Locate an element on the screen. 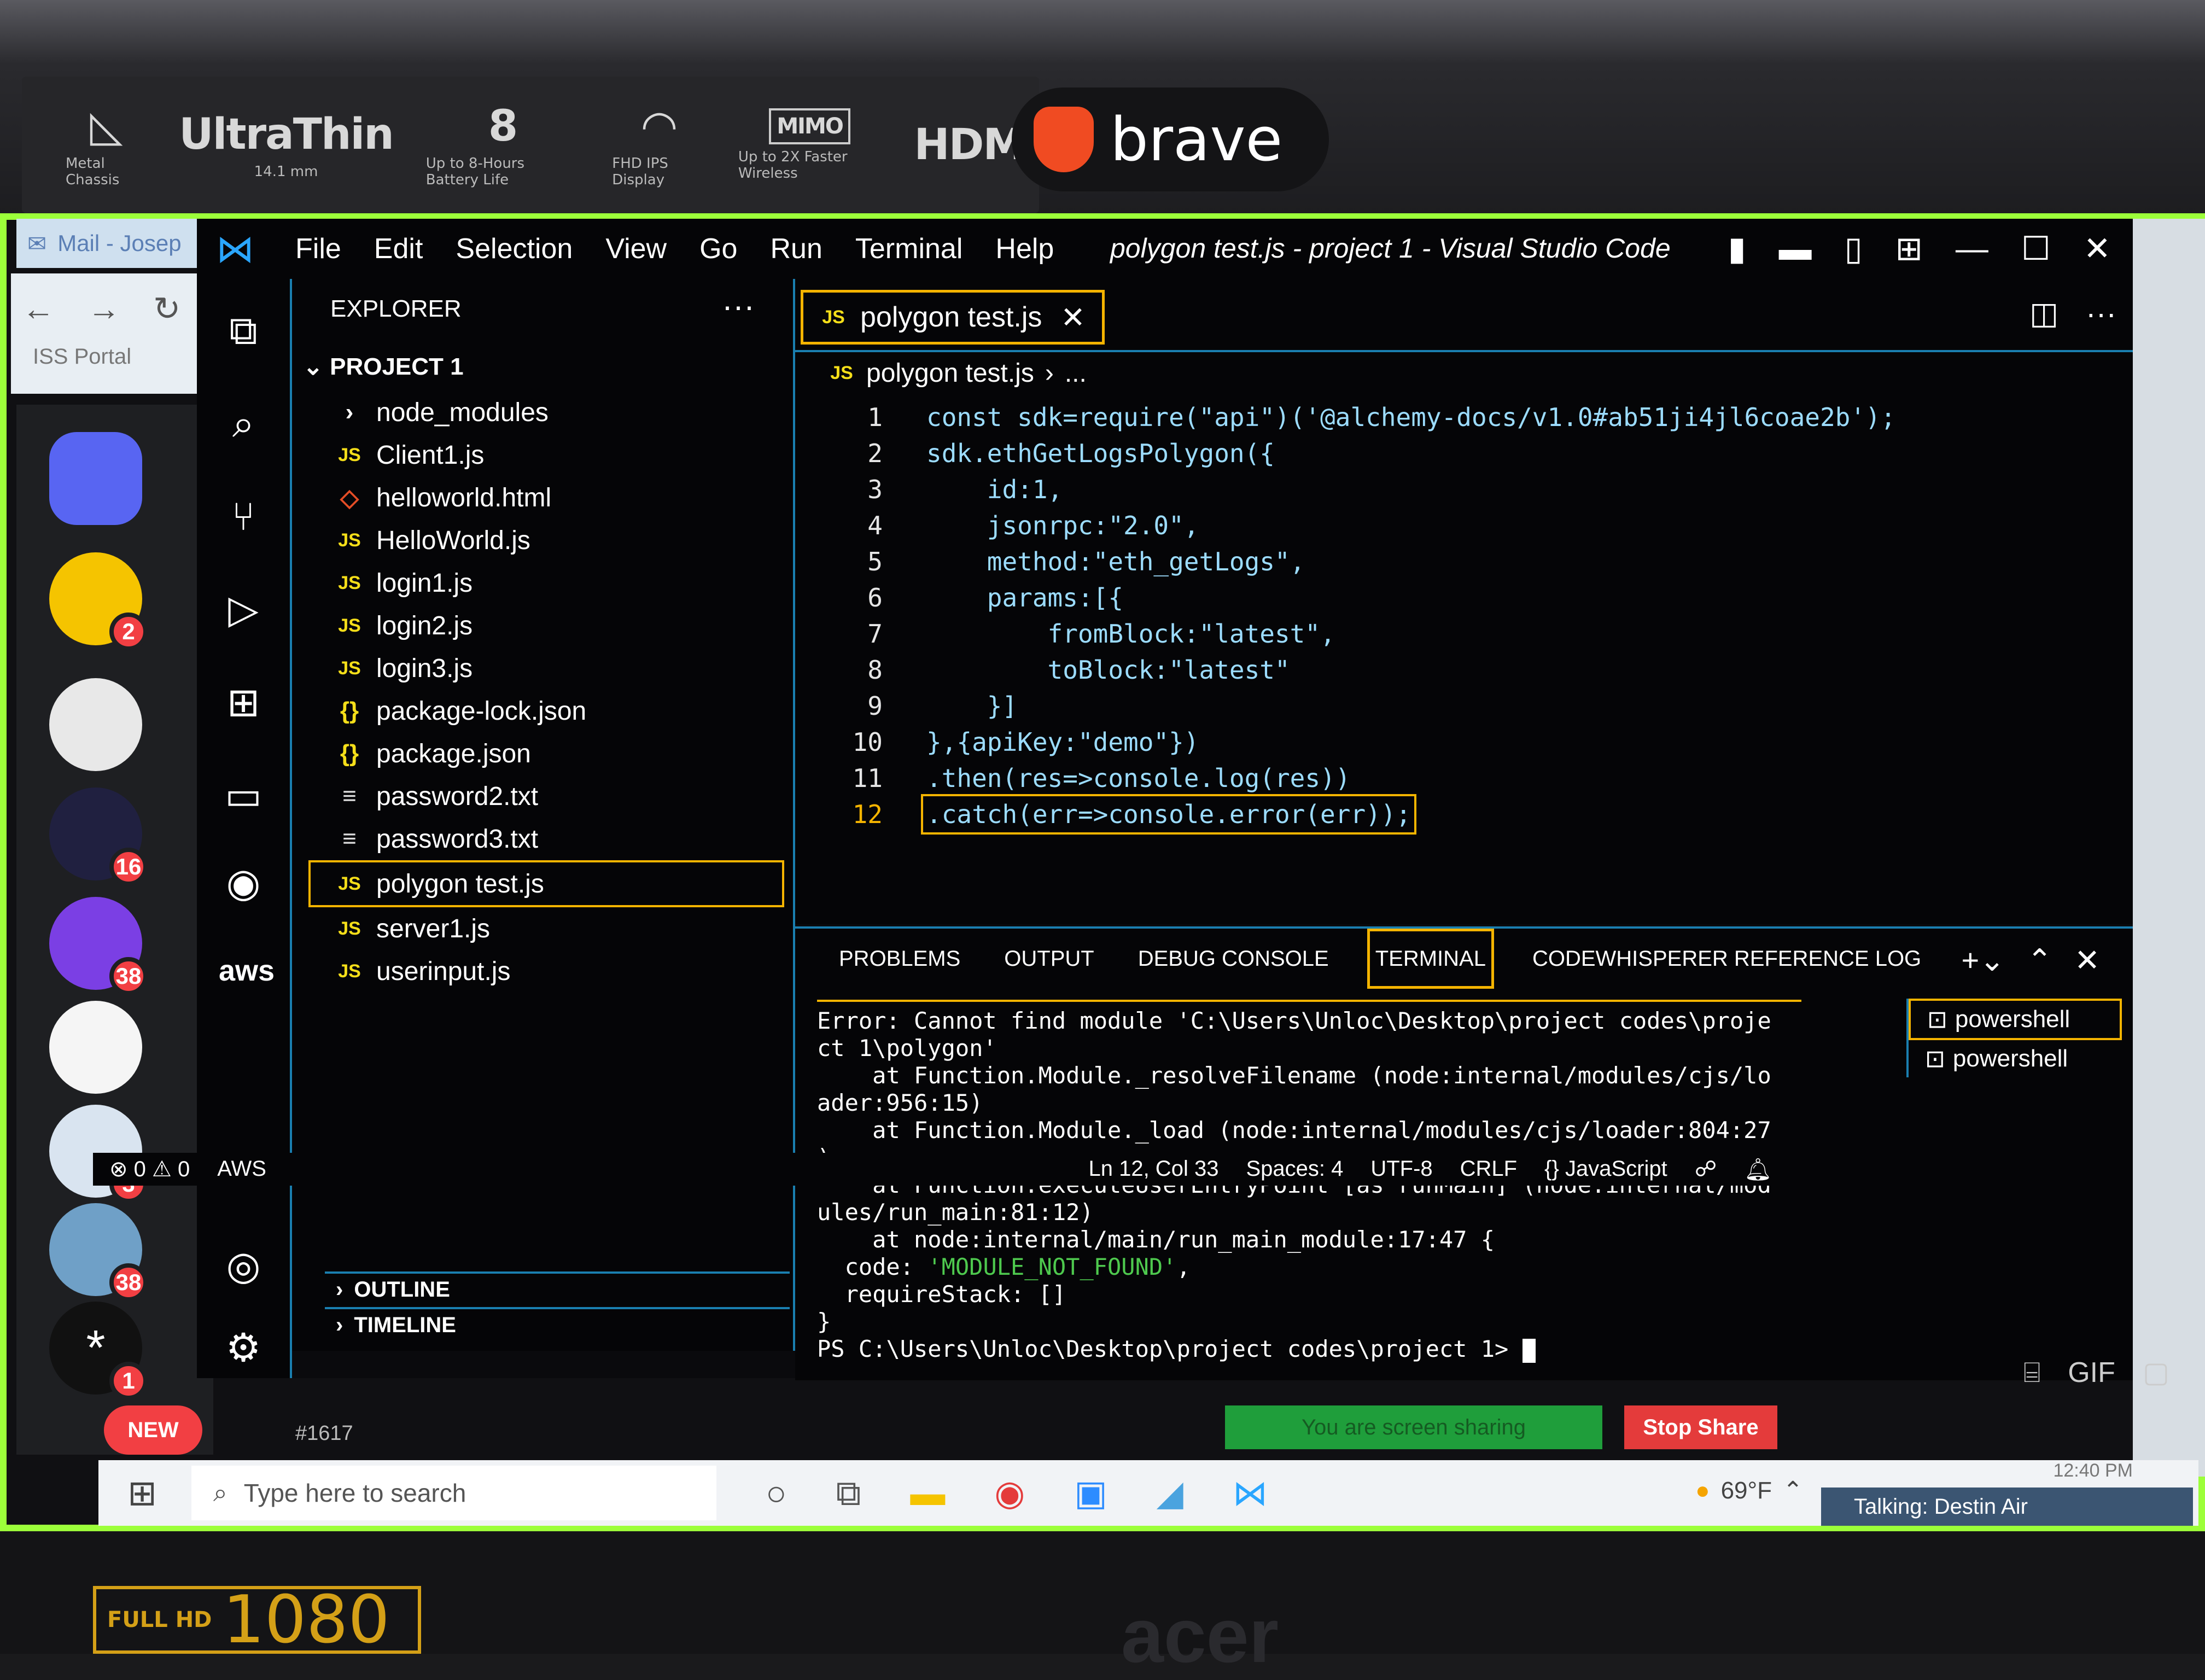  menu-selection: Selection is located at coordinates (514, 248).